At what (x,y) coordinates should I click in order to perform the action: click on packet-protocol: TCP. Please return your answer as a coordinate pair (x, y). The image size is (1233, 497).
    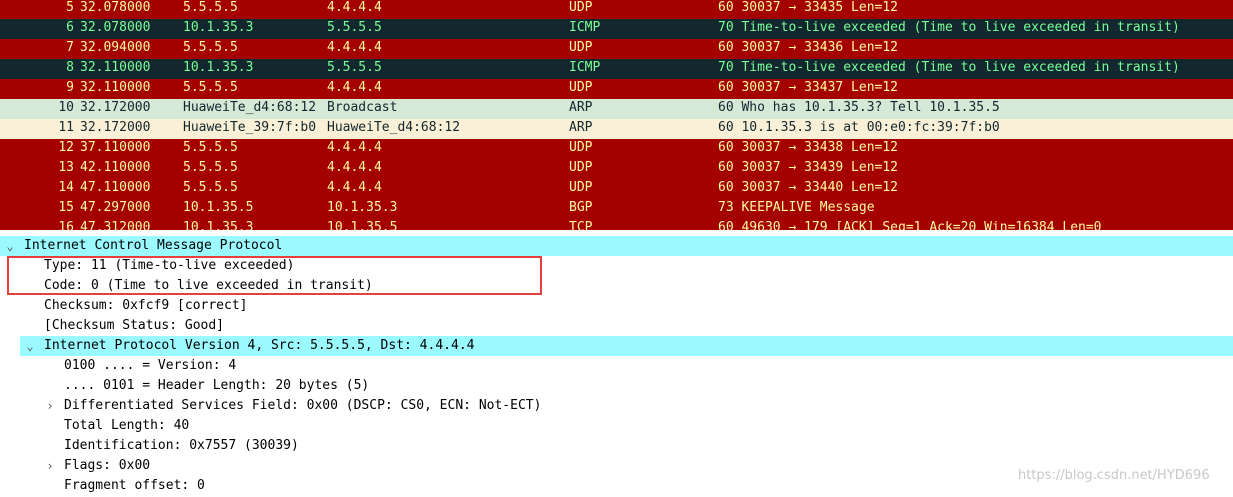
    Looking at the image, I should click on (581, 225).